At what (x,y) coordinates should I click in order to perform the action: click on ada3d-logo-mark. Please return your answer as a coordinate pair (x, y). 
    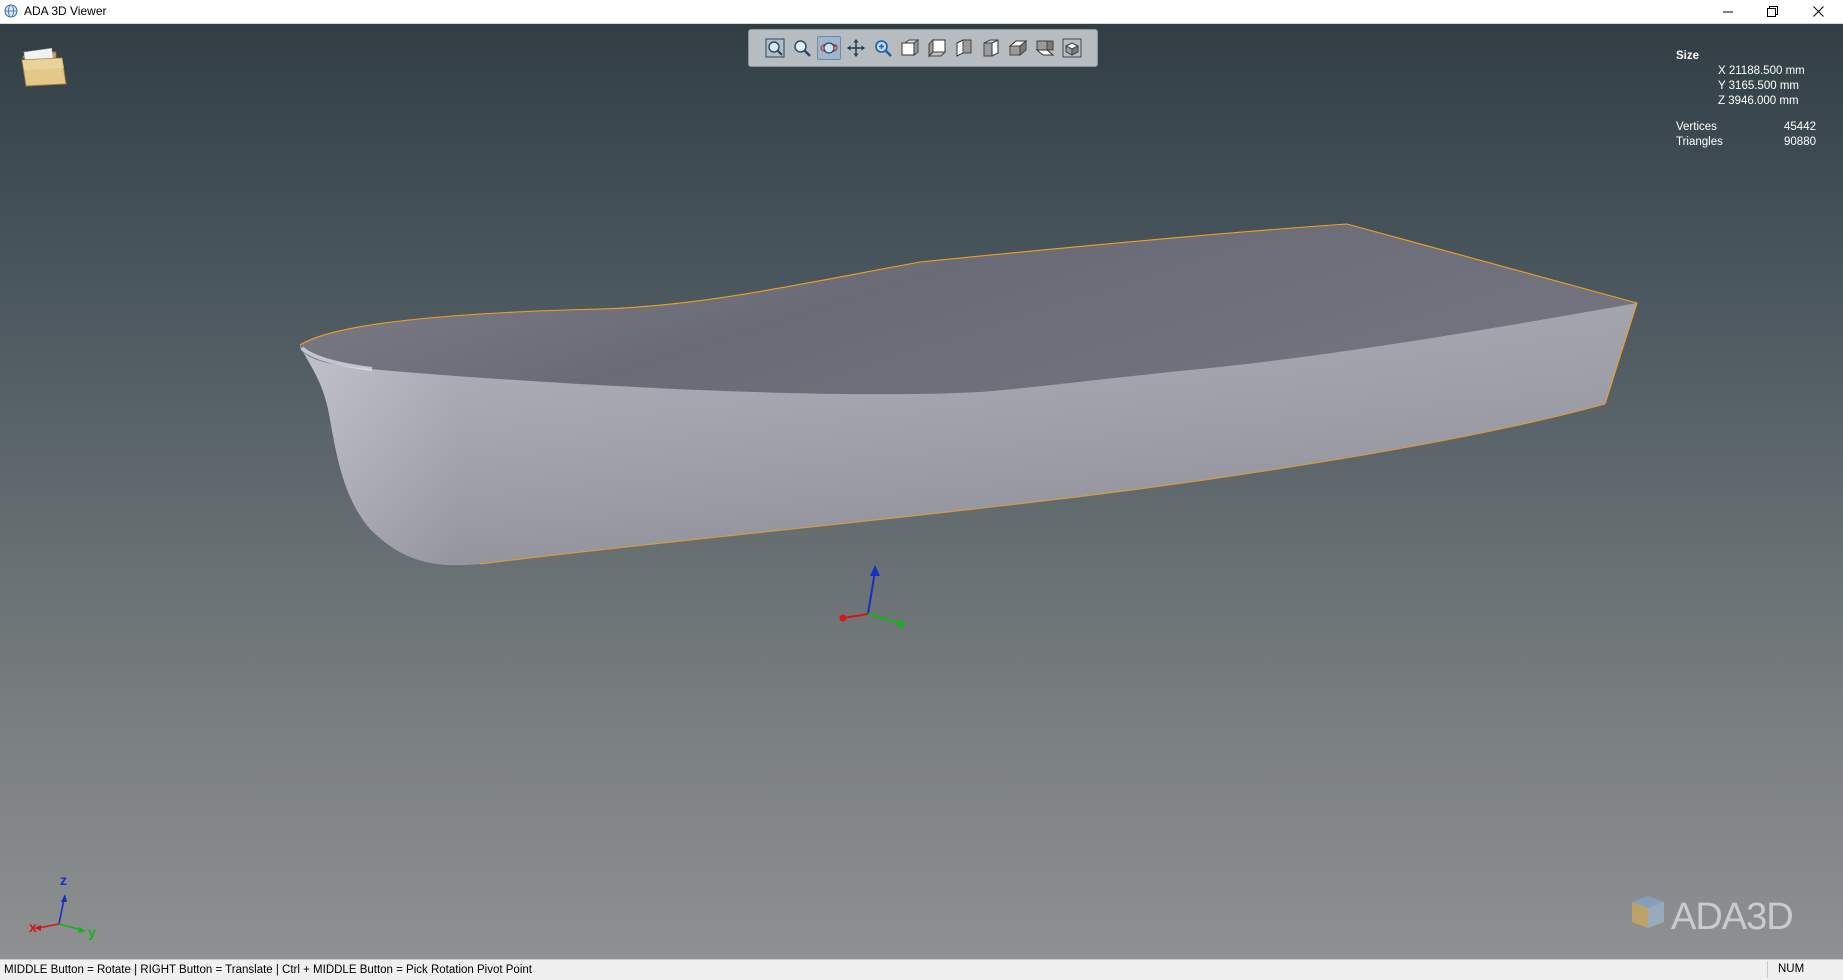
    Looking at the image, I should click on (1648, 912).